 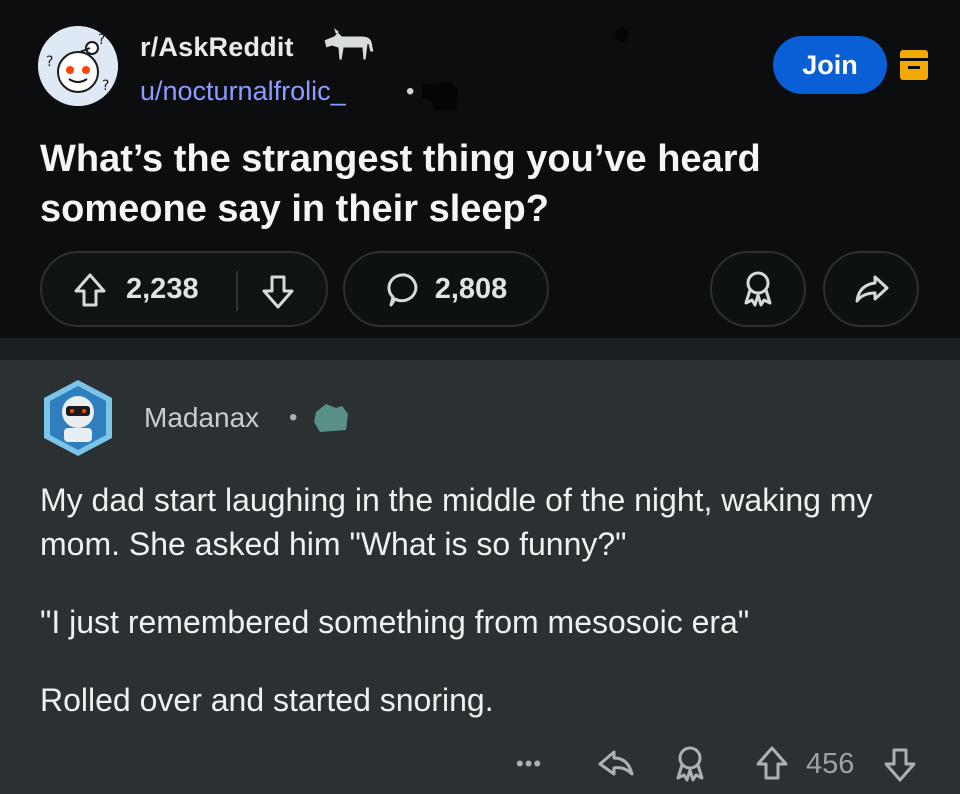 I want to click on post-author: u/nocturnalfrolic_, so click(x=243, y=91).